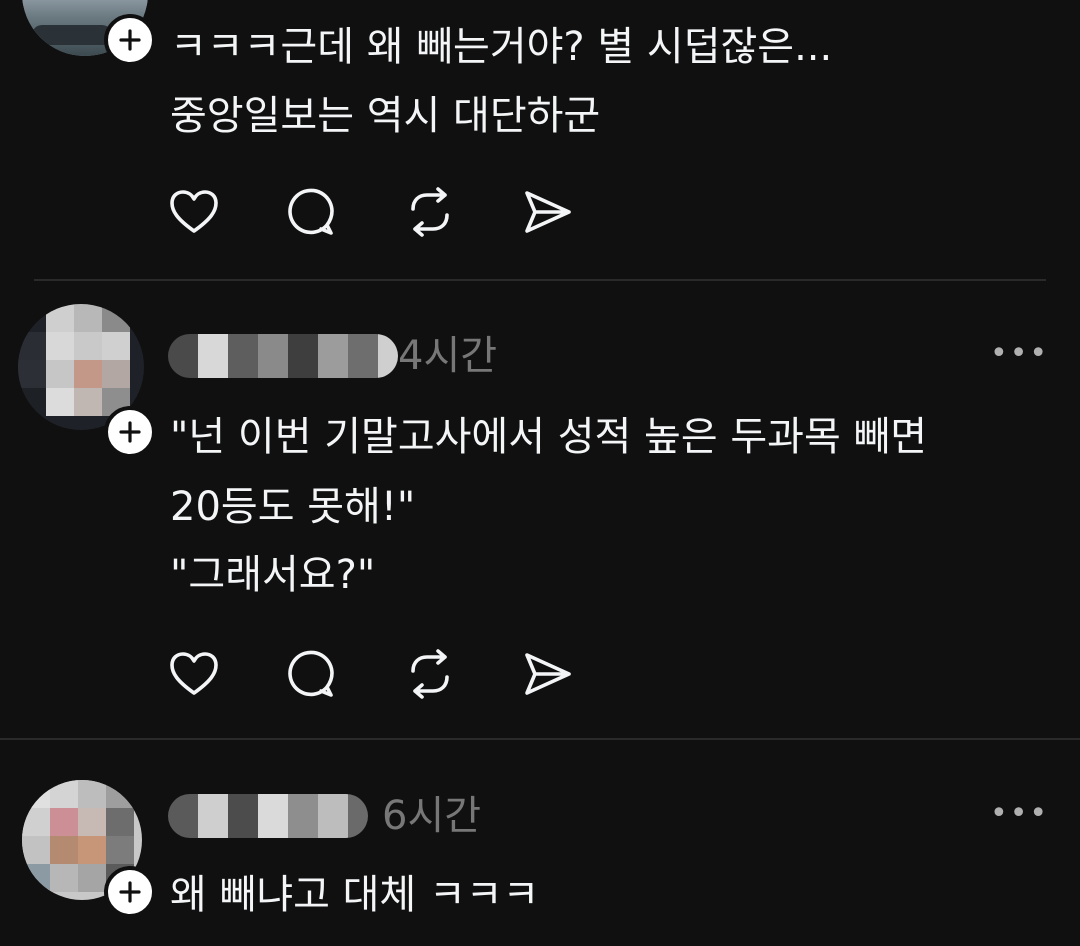 This screenshot has width=1080, height=946. What do you see at coordinates (385, 116) in the screenshot?
I see `post-text-line: 중앙일보는 역시 대단하군` at bounding box center [385, 116].